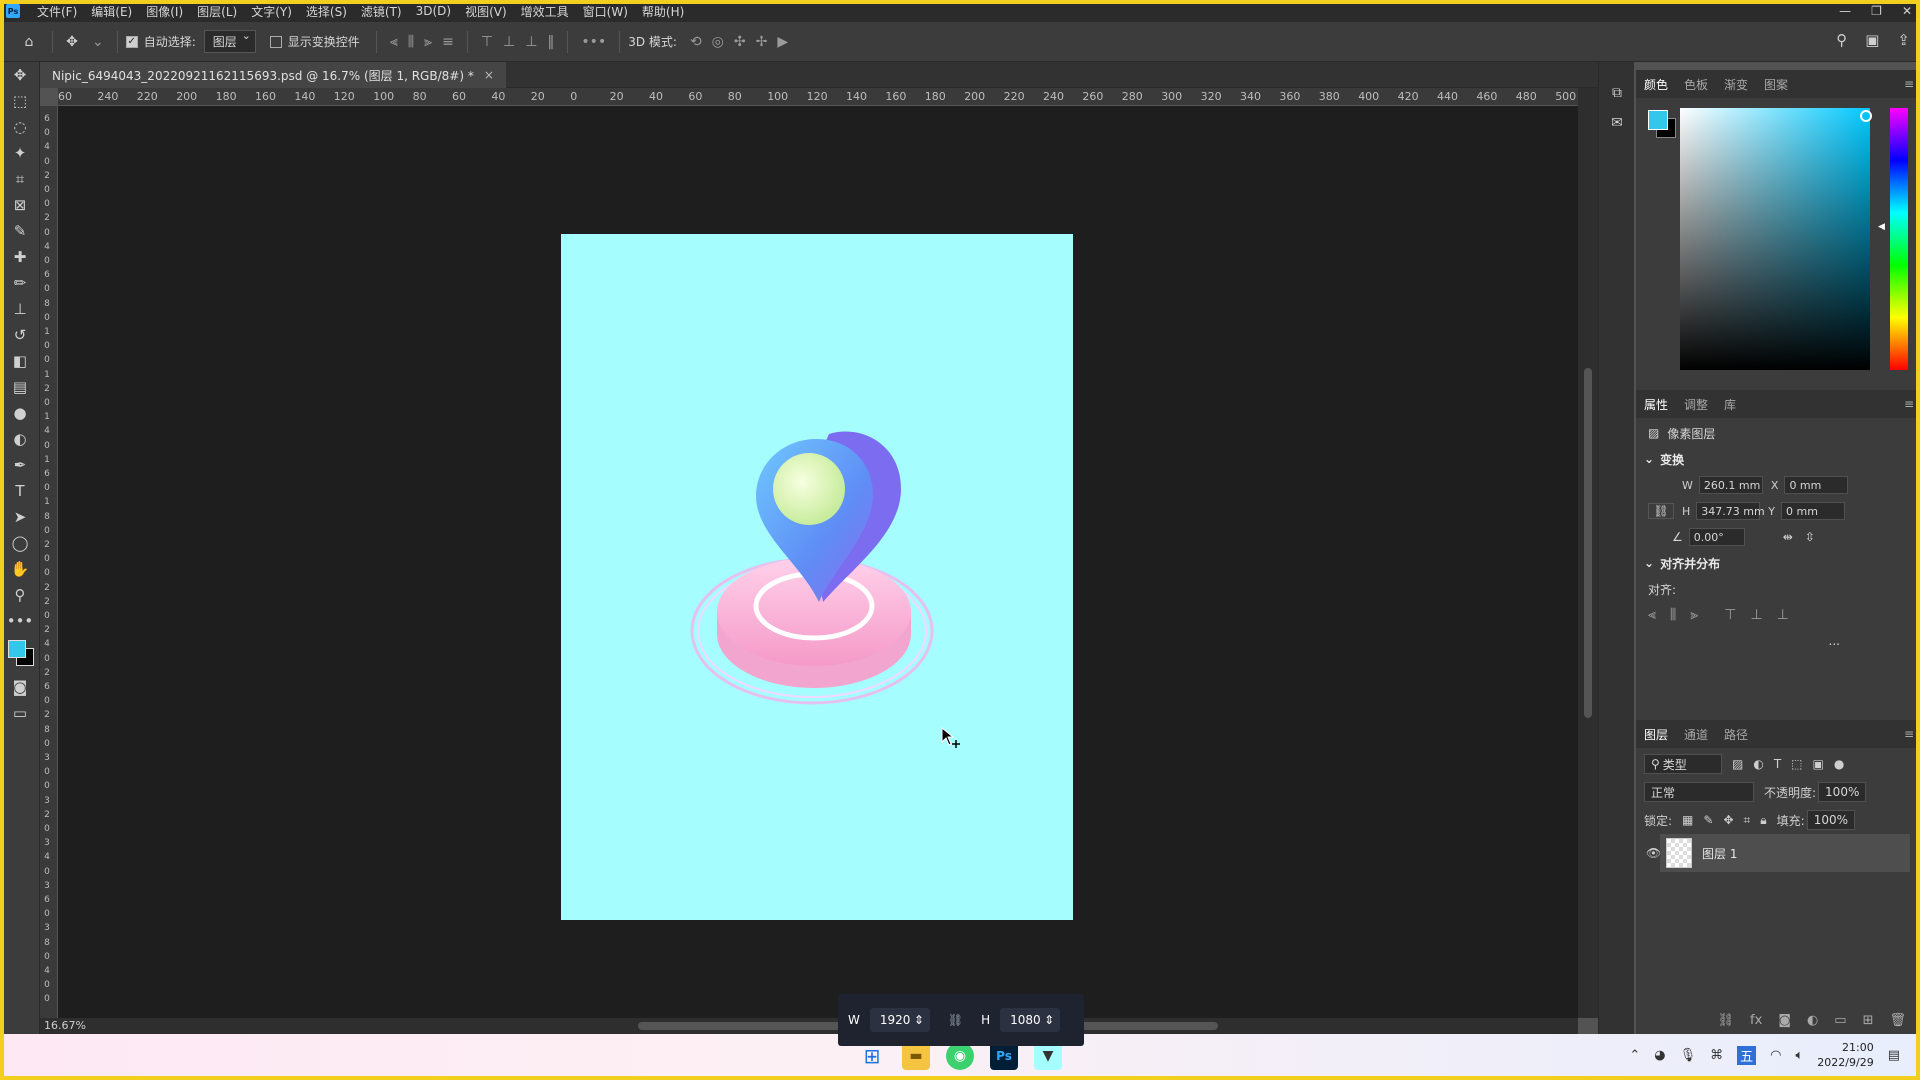 This screenshot has height=1080, width=1920. I want to click on align-middle-icon: ⊥, so click(509, 42).